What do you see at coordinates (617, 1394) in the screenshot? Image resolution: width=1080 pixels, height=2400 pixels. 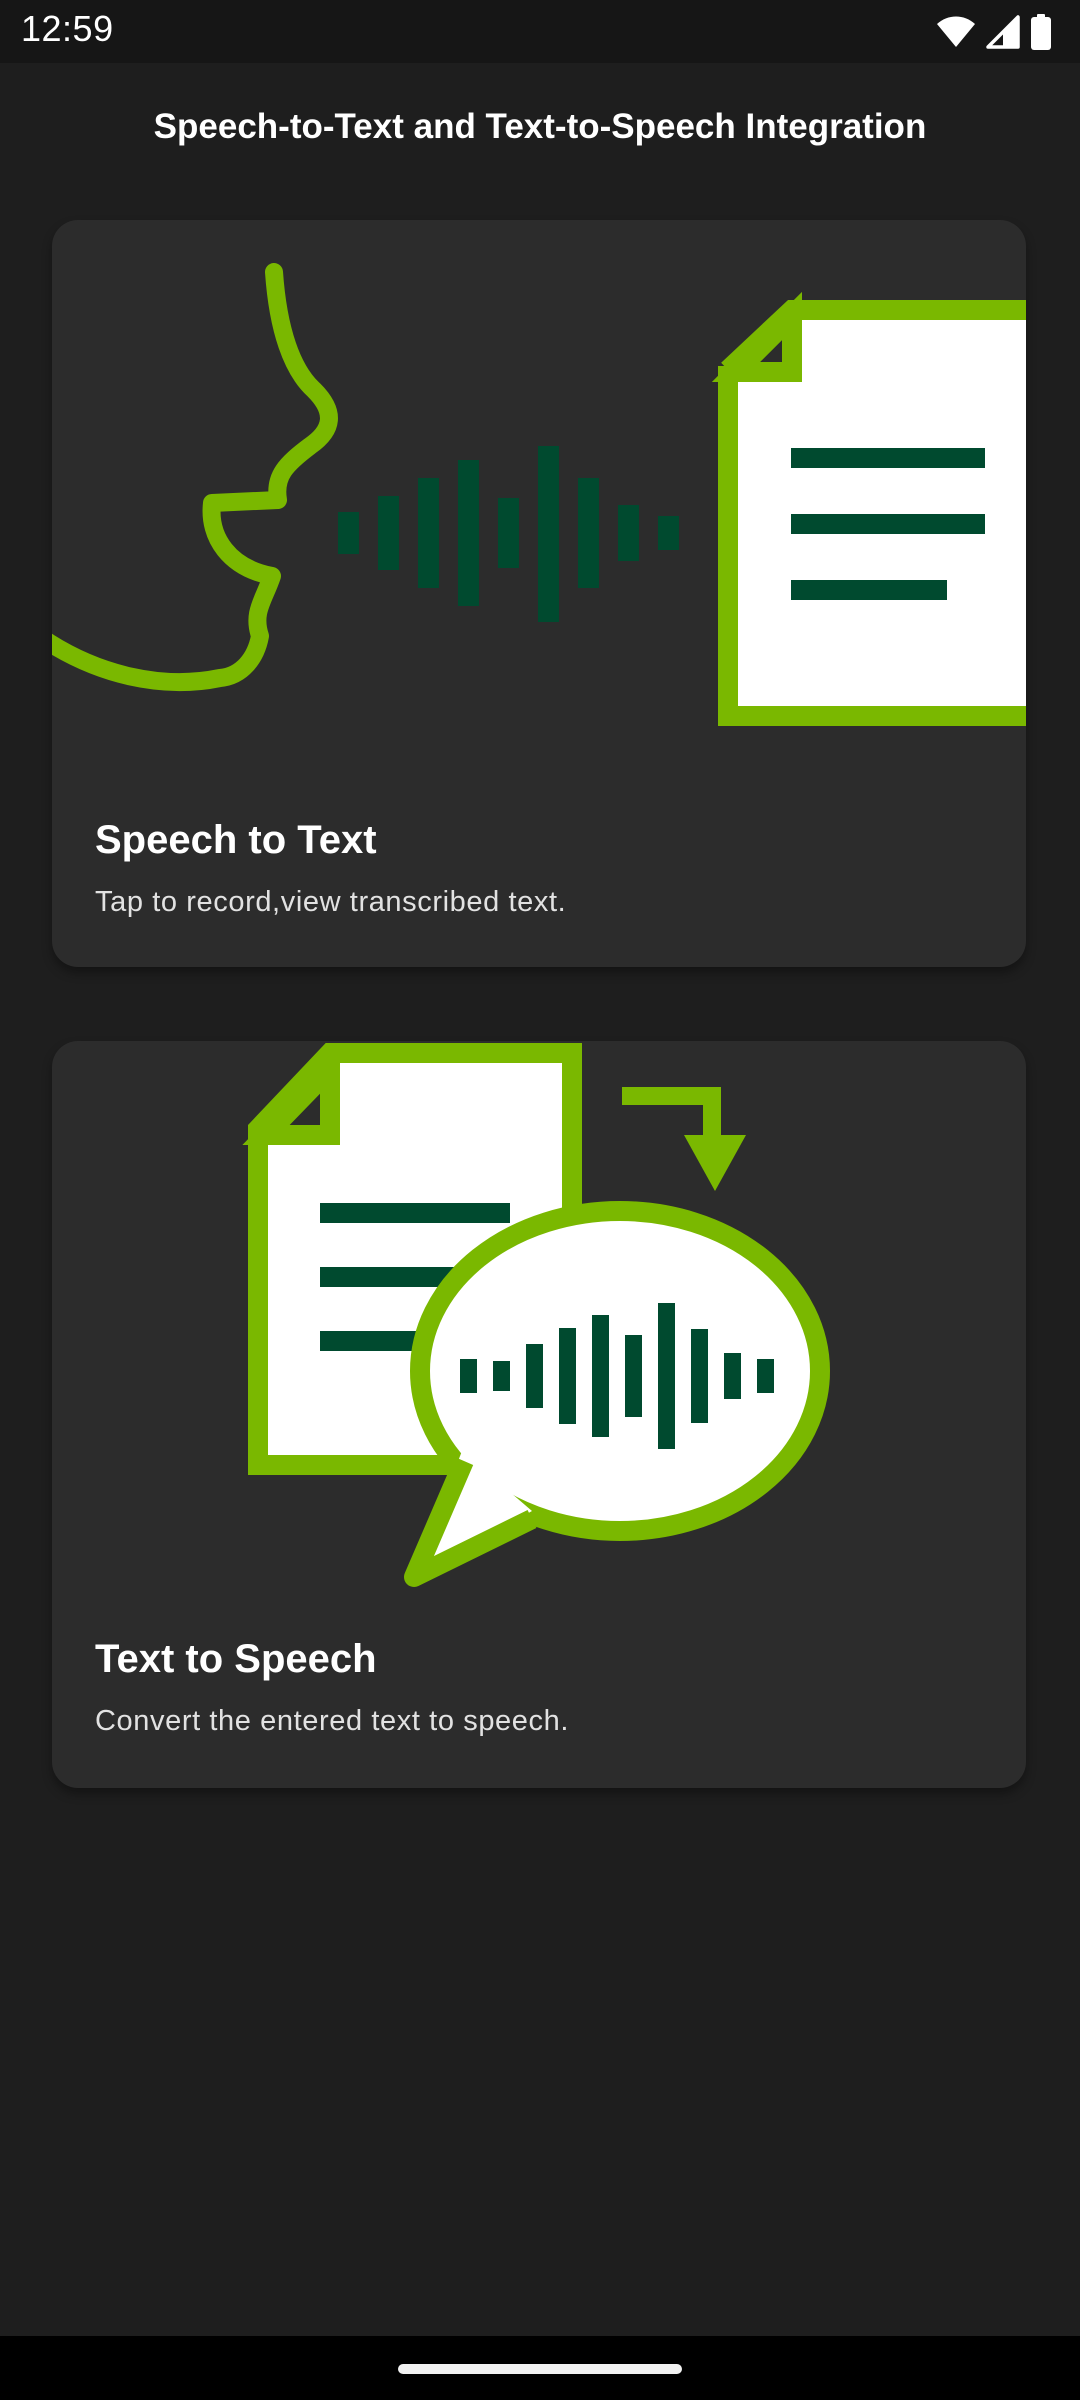 I see `speech-bubble-icon` at bounding box center [617, 1394].